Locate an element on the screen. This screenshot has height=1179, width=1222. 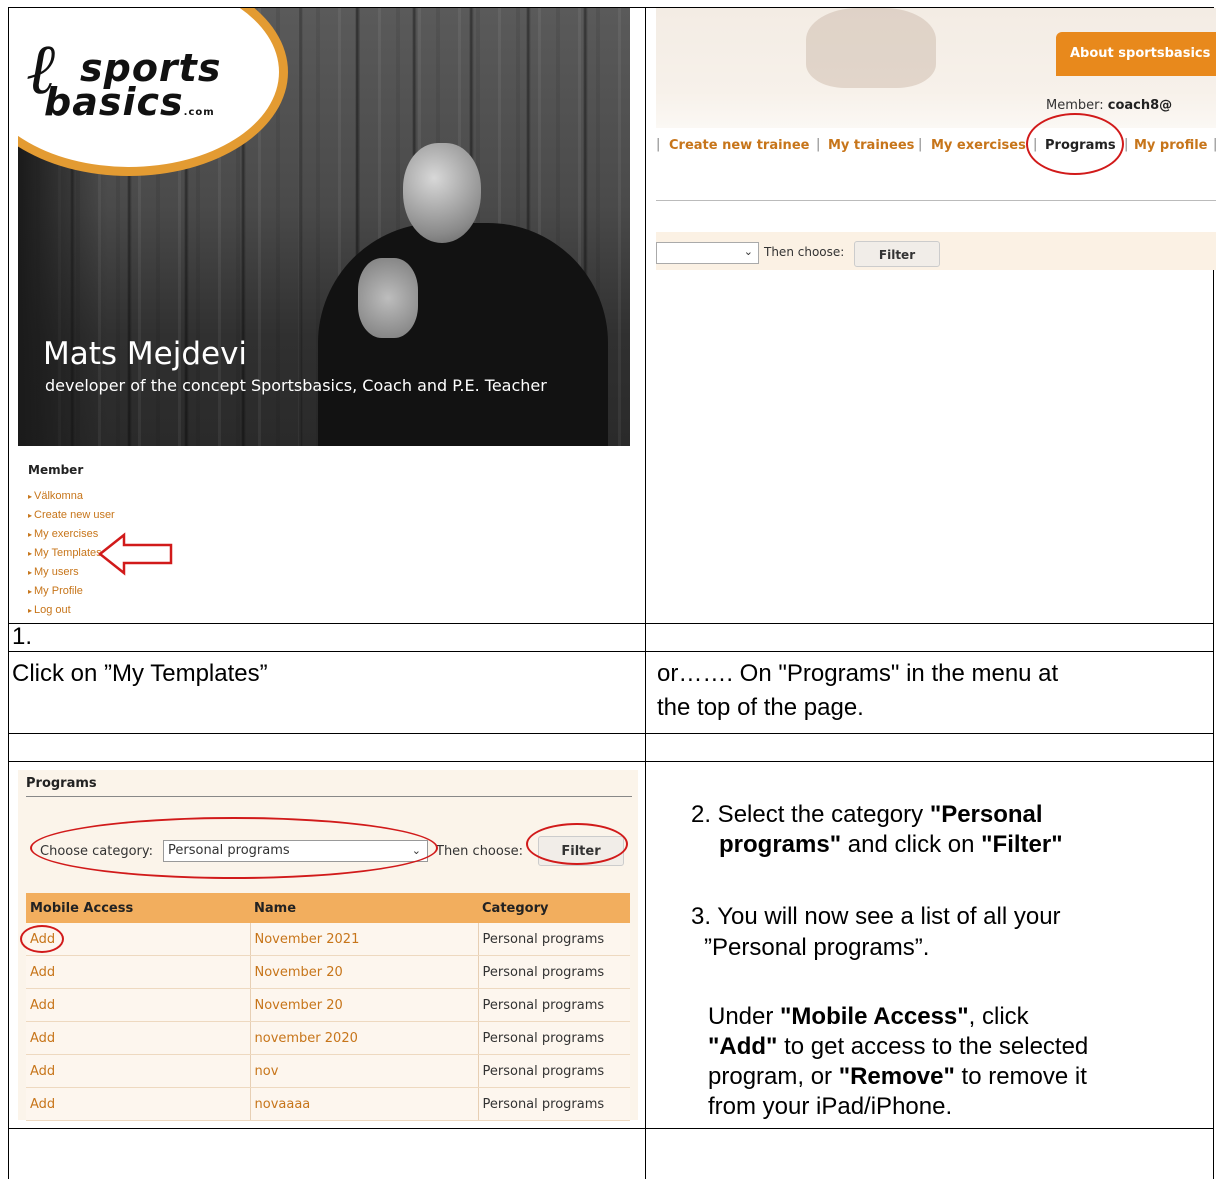
member-menu-label: Create new user is located at coordinates (74, 515).